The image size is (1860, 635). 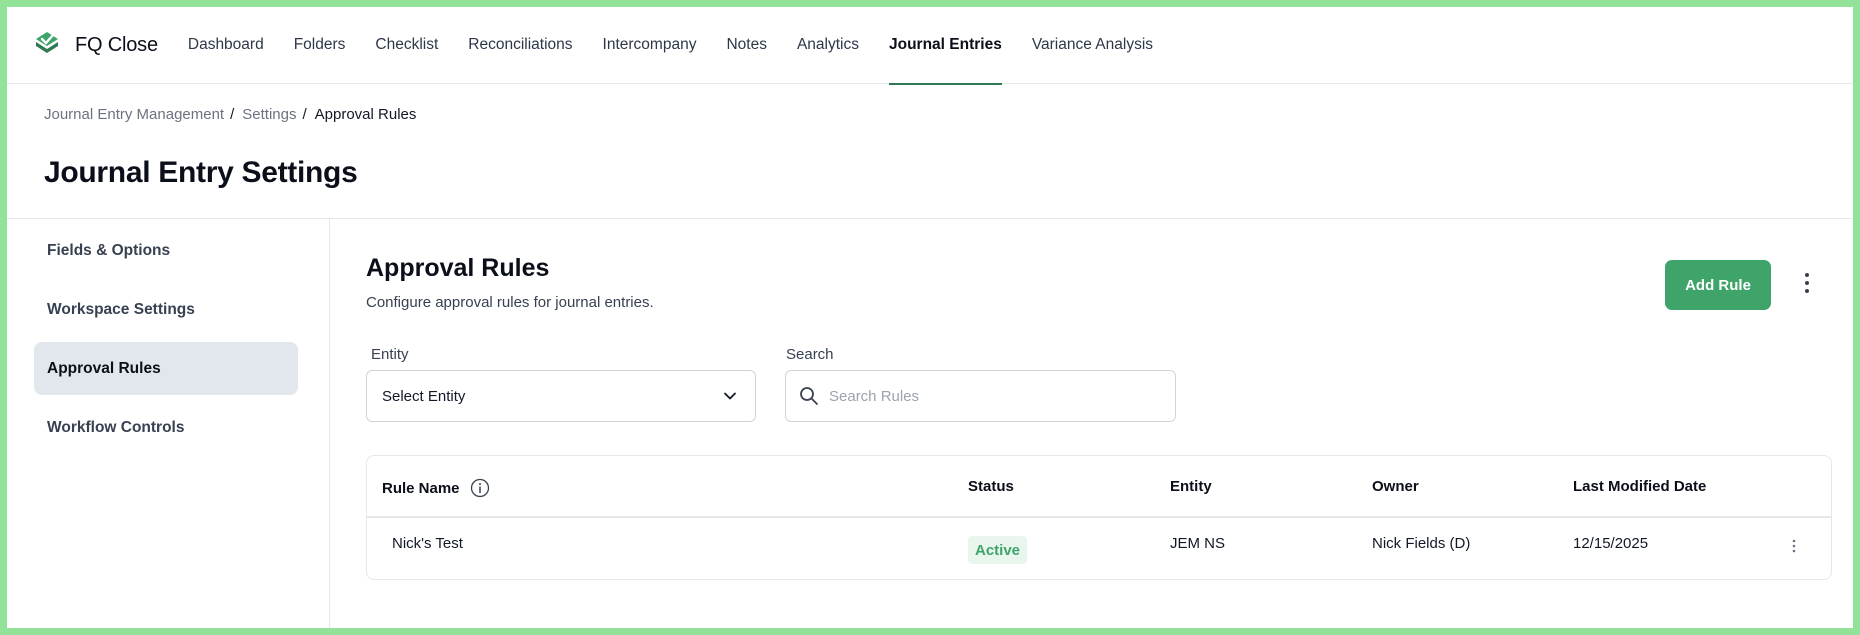 What do you see at coordinates (1421, 543) in the screenshot?
I see `owner-cell: Nick Fields (D)` at bounding box center [1421, 543].